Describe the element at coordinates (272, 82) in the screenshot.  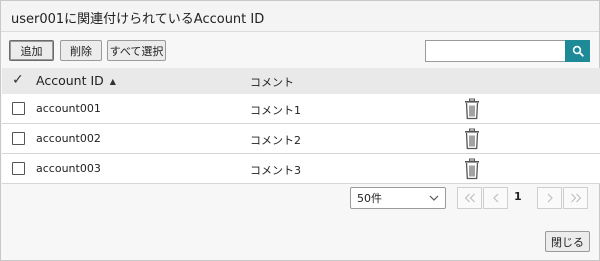
I see `comment-column-header: コメント` at that location.